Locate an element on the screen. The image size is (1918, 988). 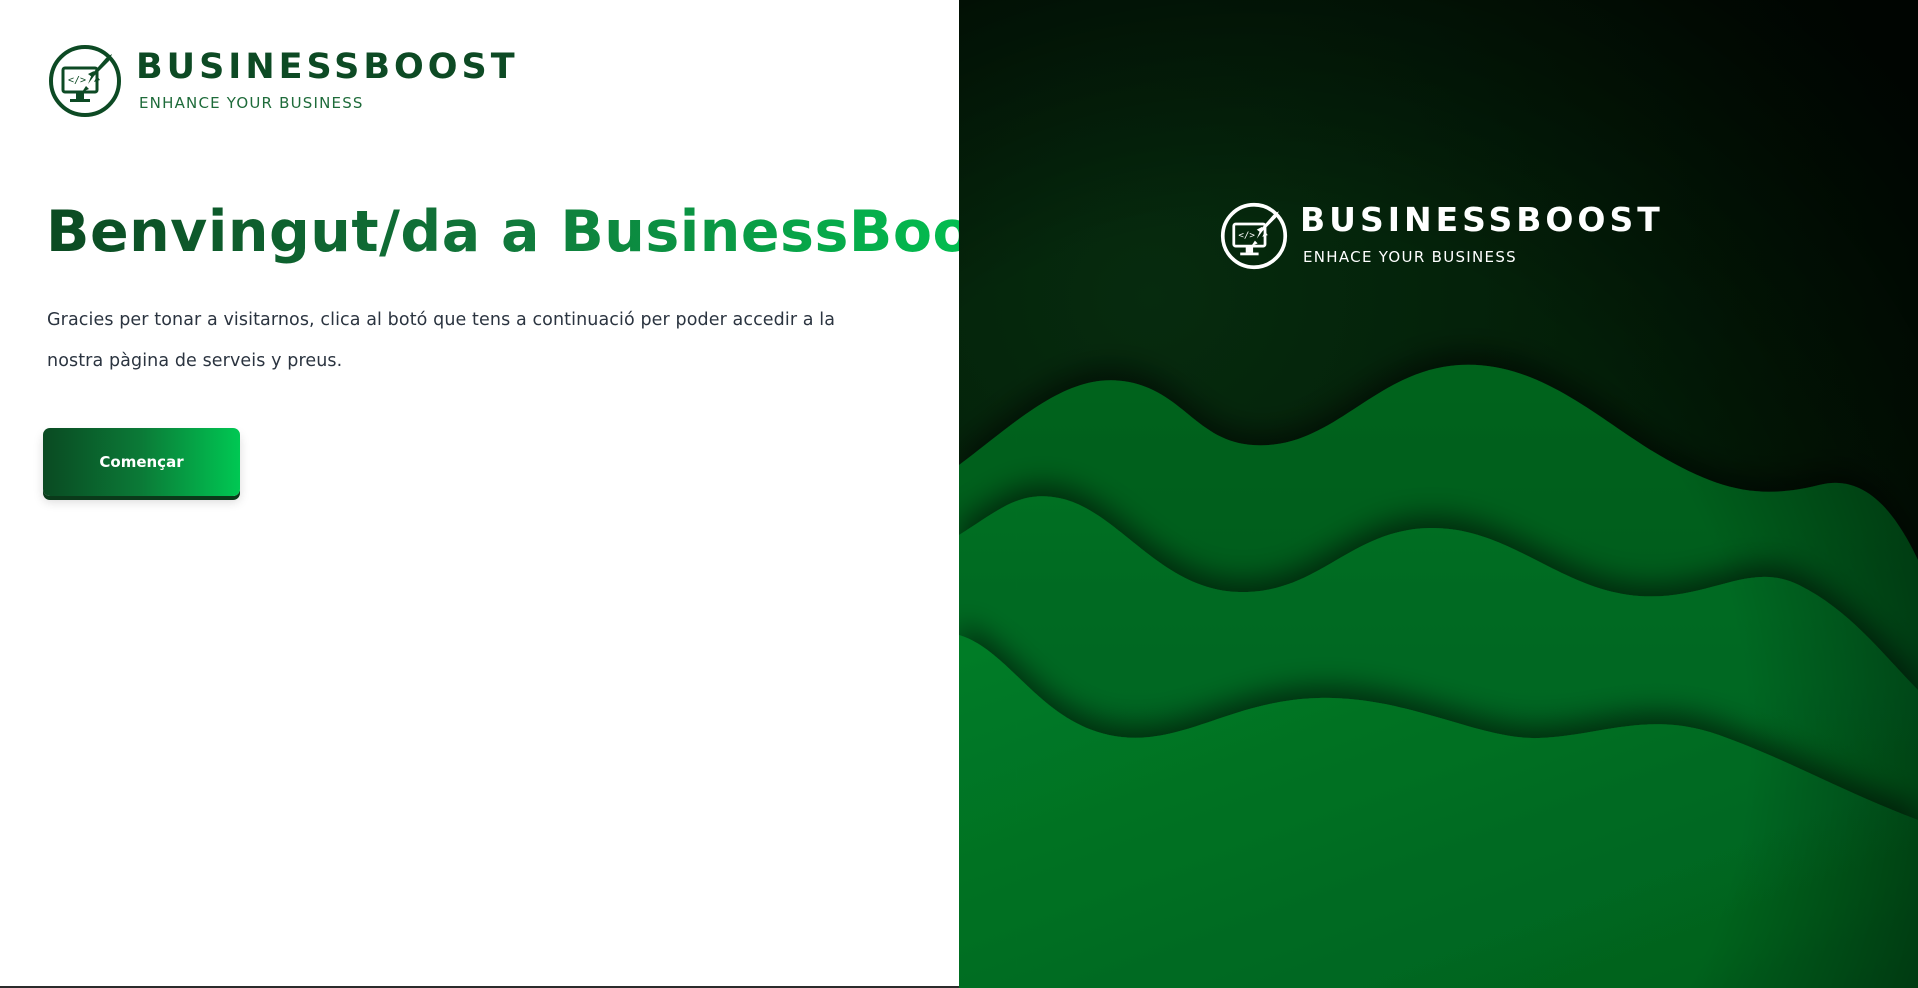
brand-tagline: ENHANCE YOUR BUSINESS is located at coordinates (251, 103).